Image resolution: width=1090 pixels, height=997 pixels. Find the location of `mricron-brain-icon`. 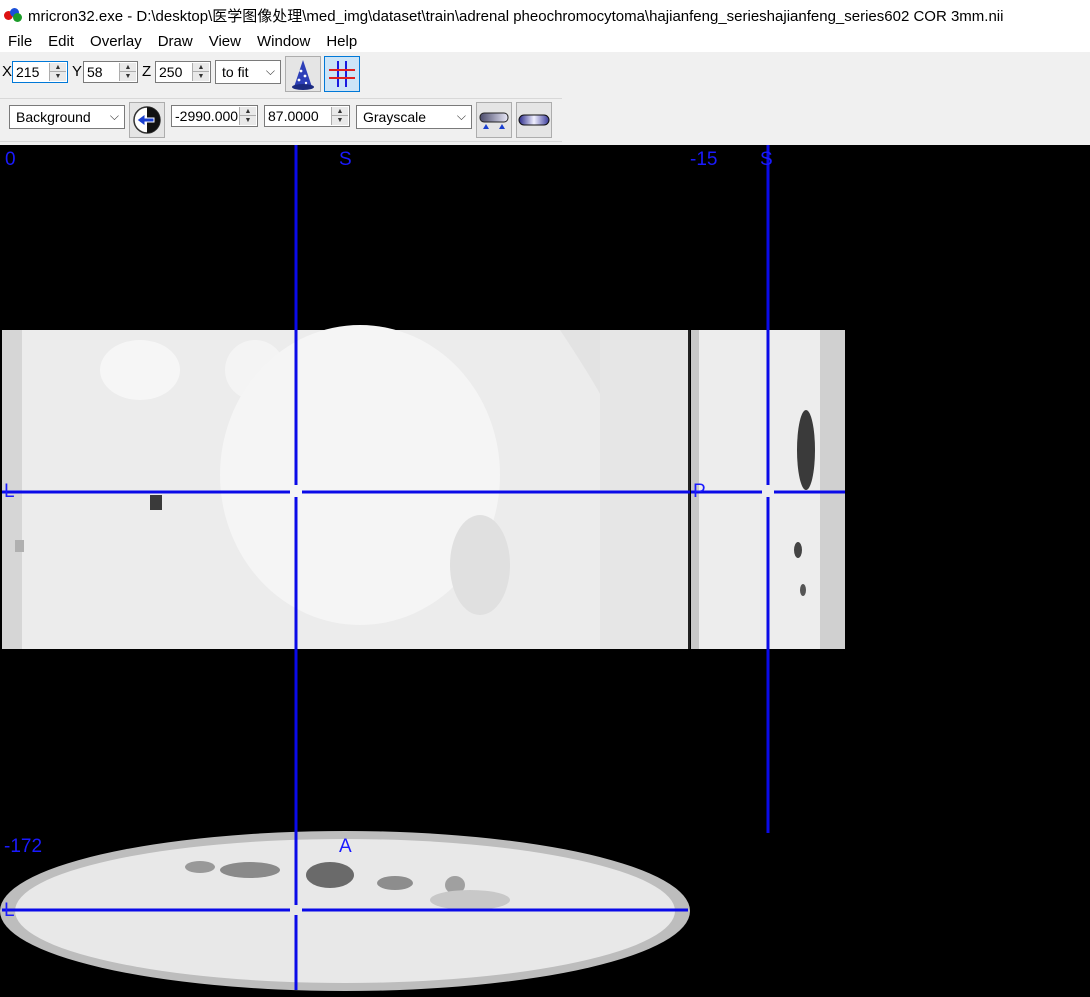

mricron-brain-icon is located at coordinates (13, 15).